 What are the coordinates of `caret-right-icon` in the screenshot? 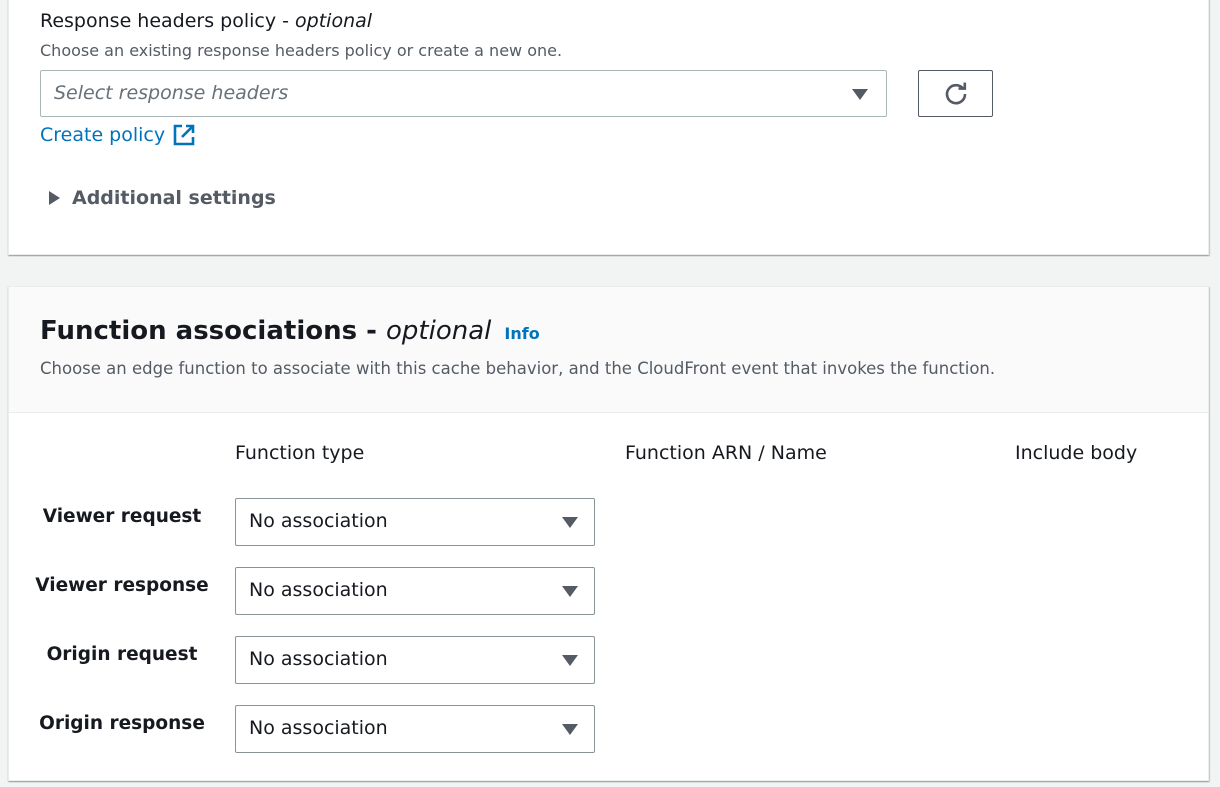 It's located at (54, 198).